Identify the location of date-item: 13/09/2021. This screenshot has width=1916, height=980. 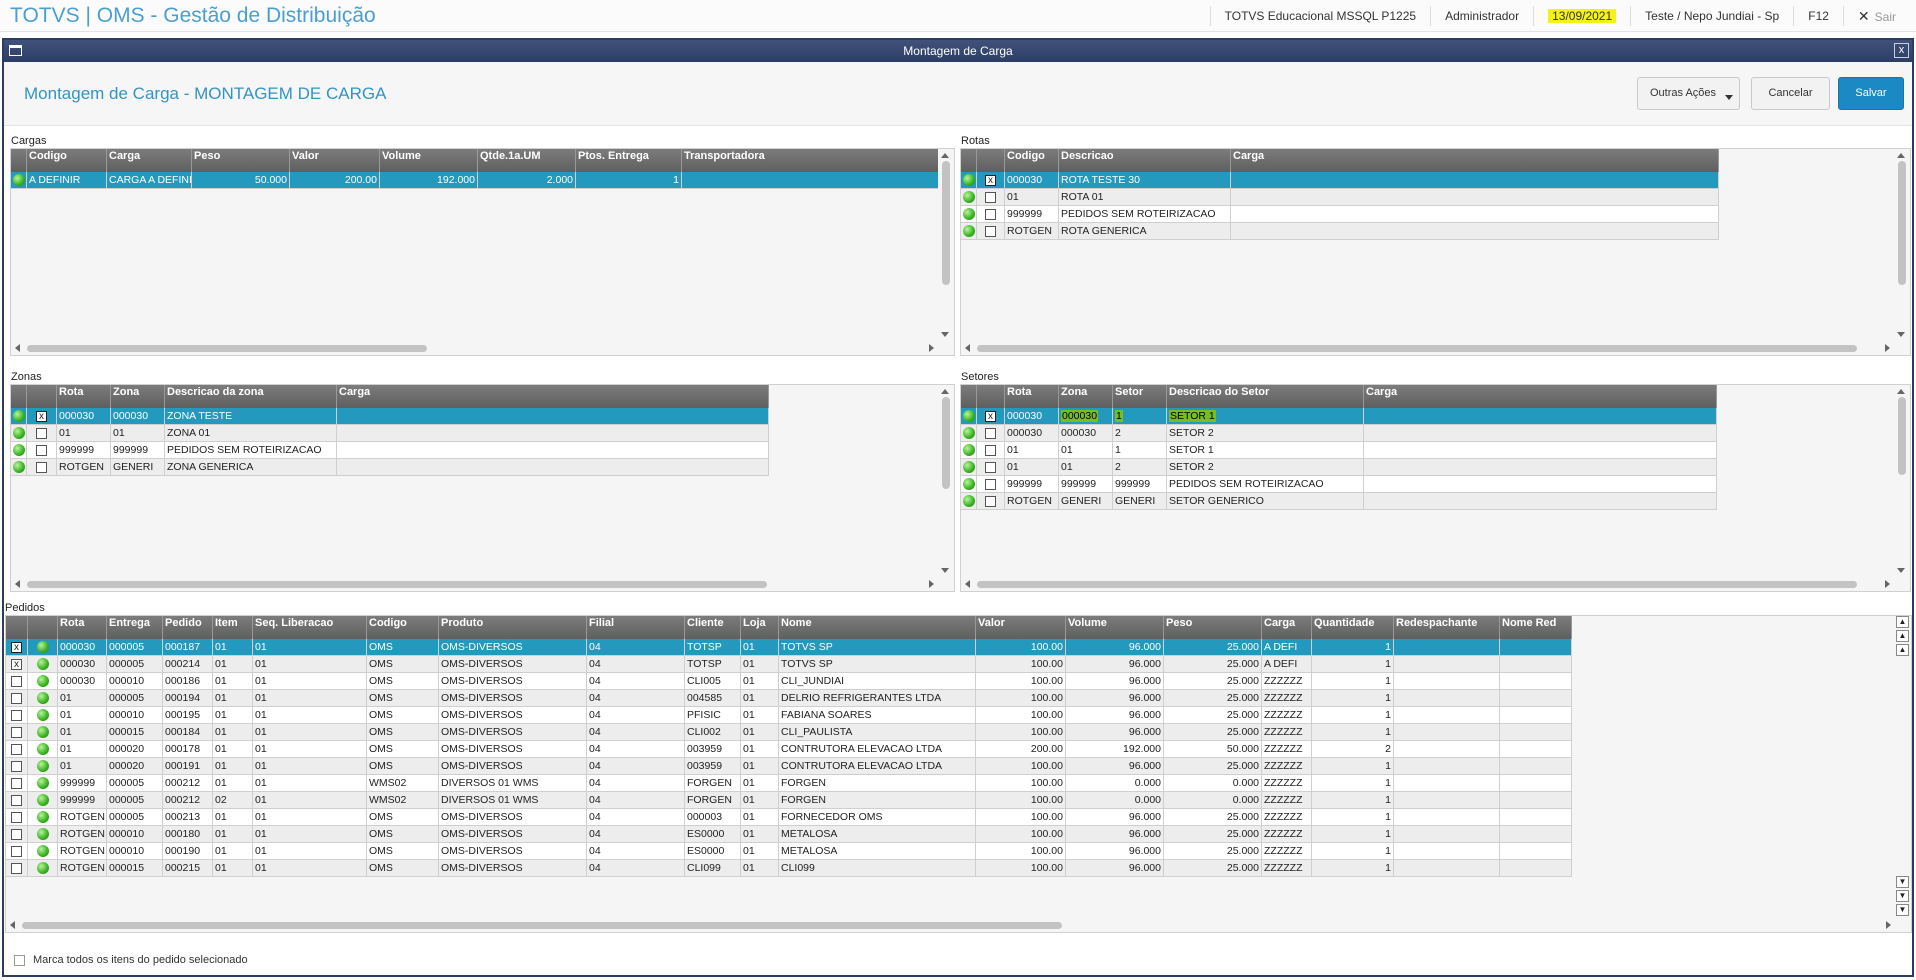
(1581, 16).